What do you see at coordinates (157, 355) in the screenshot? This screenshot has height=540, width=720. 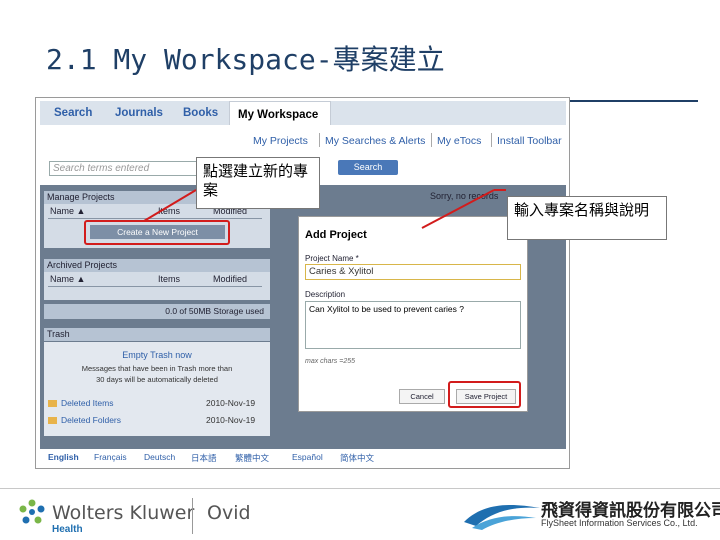 I see `empty-trash-link: Empty Trash now` at bounding box center [157, 355].